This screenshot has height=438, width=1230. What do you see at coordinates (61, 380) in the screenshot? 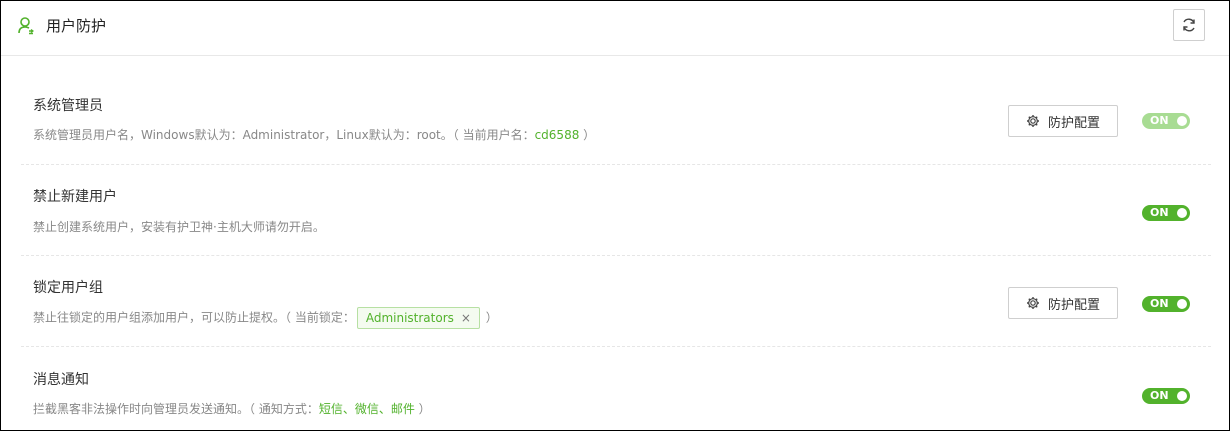
I see `row-title: 消息通知` at bounding box center [61, 380].